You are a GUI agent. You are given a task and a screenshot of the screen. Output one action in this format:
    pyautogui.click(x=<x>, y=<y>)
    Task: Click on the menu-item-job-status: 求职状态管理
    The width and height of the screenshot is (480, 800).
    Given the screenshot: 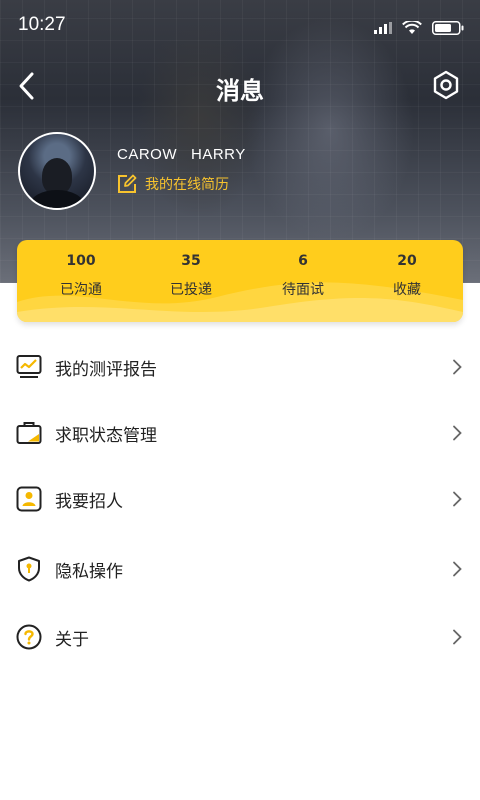 What is the action you would take?
    pyautogui.click(x=240, y=433)
    